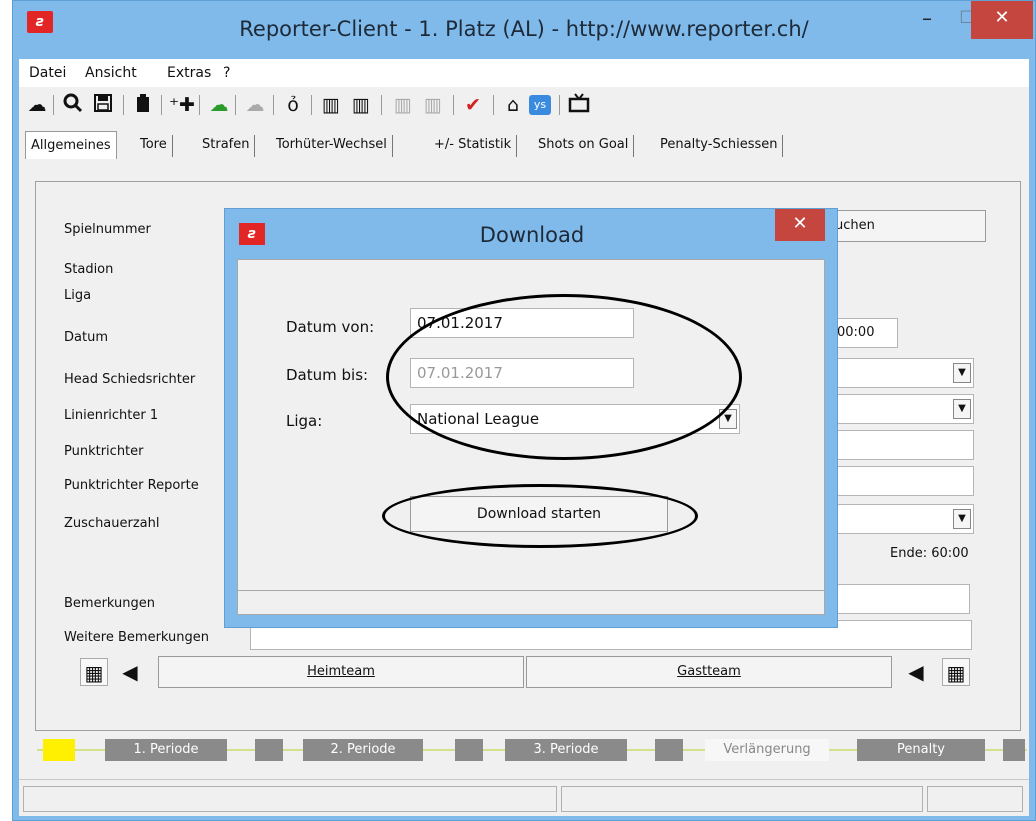 The image size is (1036, 821). What do you see at coordinates (47, 73) in the screenshot?
I see `menu-datei: Datei` at bounding box center [47, 73].